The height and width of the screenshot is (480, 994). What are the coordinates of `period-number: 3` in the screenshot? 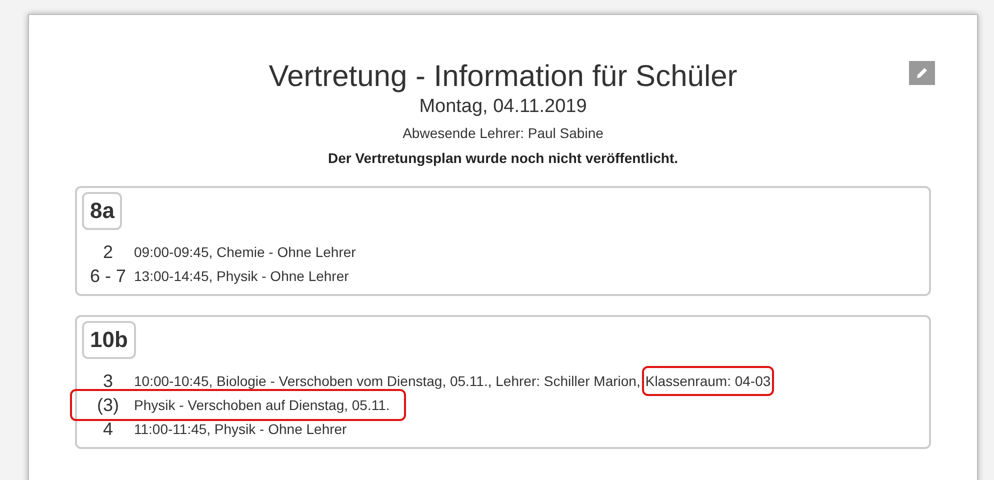 It's located at (108, 381).